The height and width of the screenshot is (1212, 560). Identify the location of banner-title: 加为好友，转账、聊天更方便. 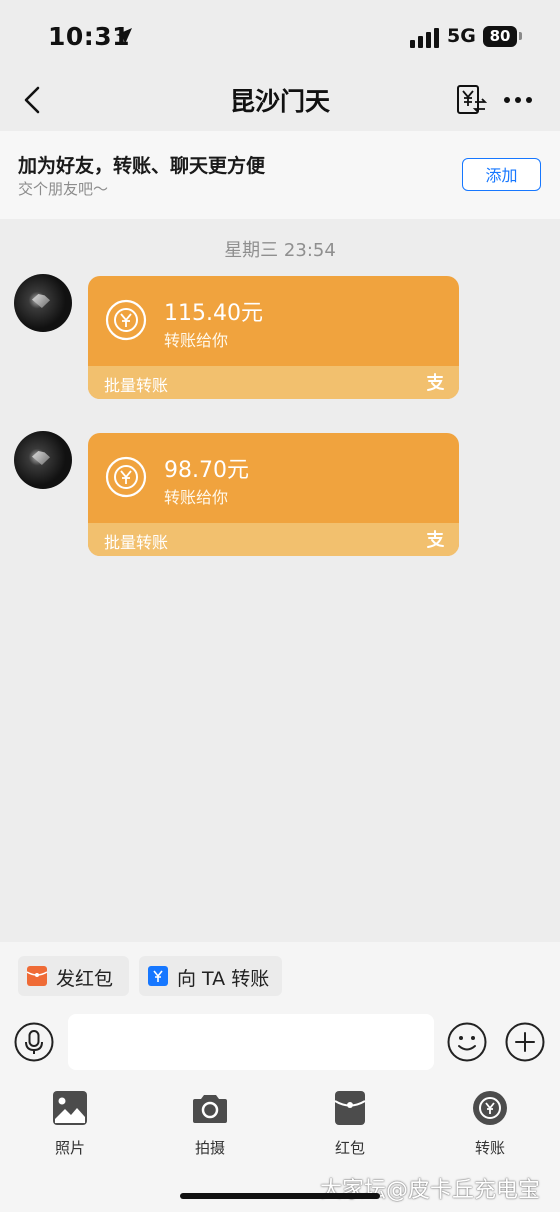
(142, 166).